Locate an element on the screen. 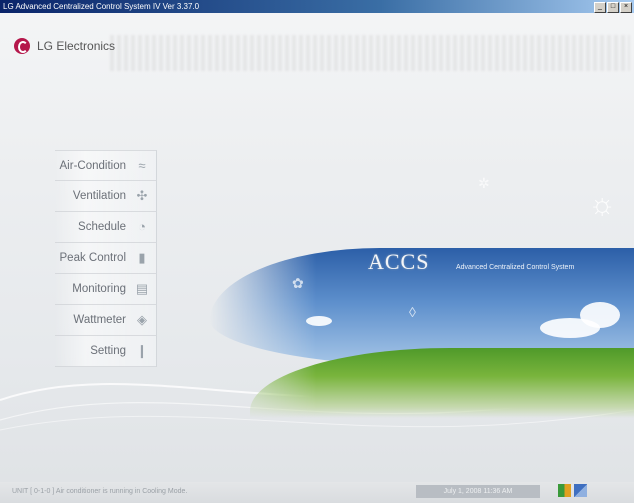 This screenshot has width=634, height=503. schedule-icon: ◔ is located at coordinates (142, 226).